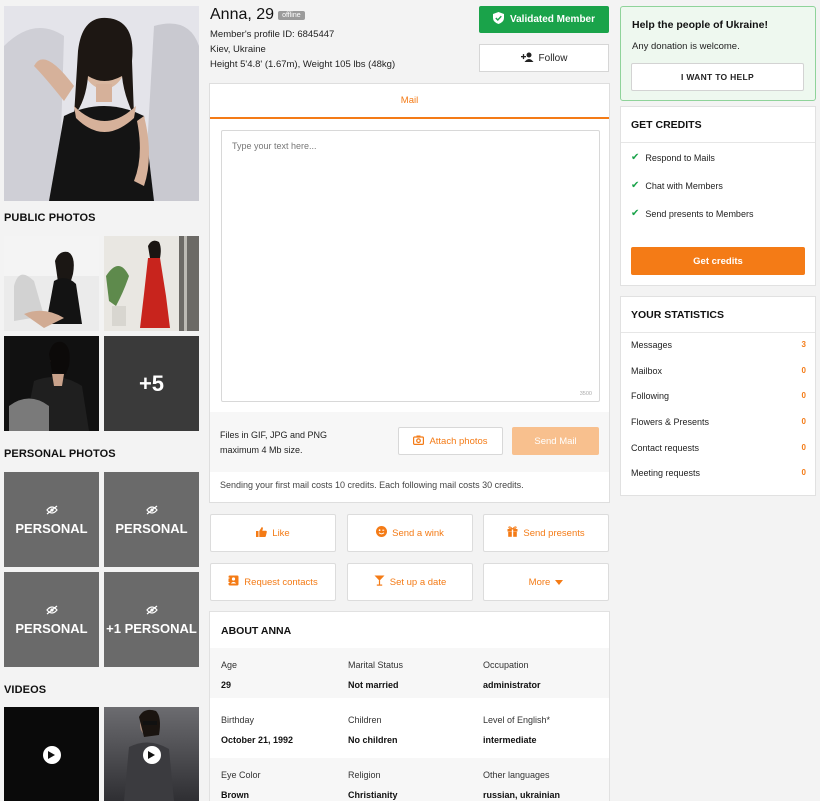  I want to click on about-value: Christianity, so click(373, 795).